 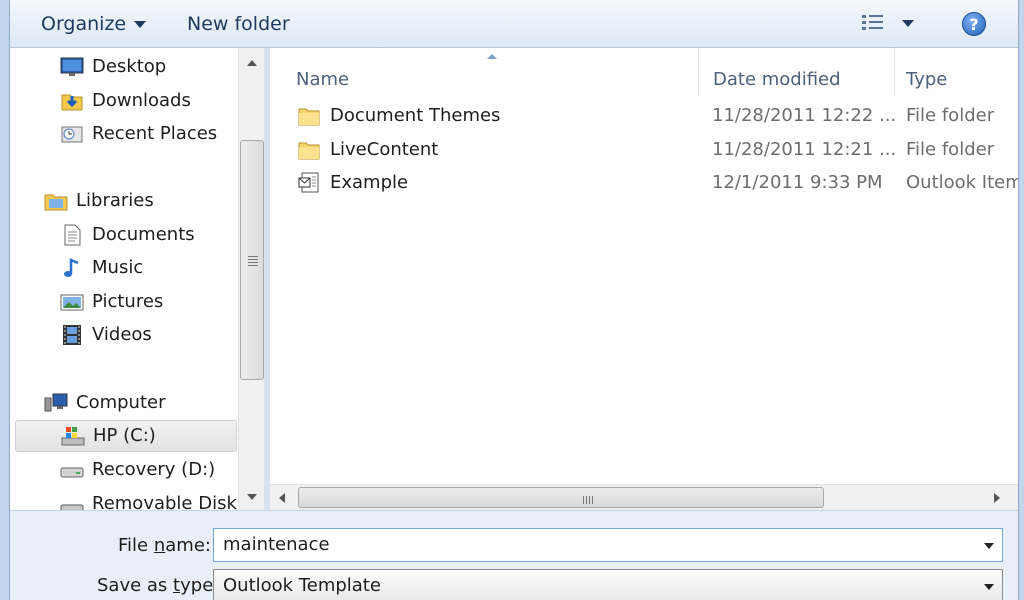 I want to click on nav-item-label: Recent Places, so click(x=155, y=133).